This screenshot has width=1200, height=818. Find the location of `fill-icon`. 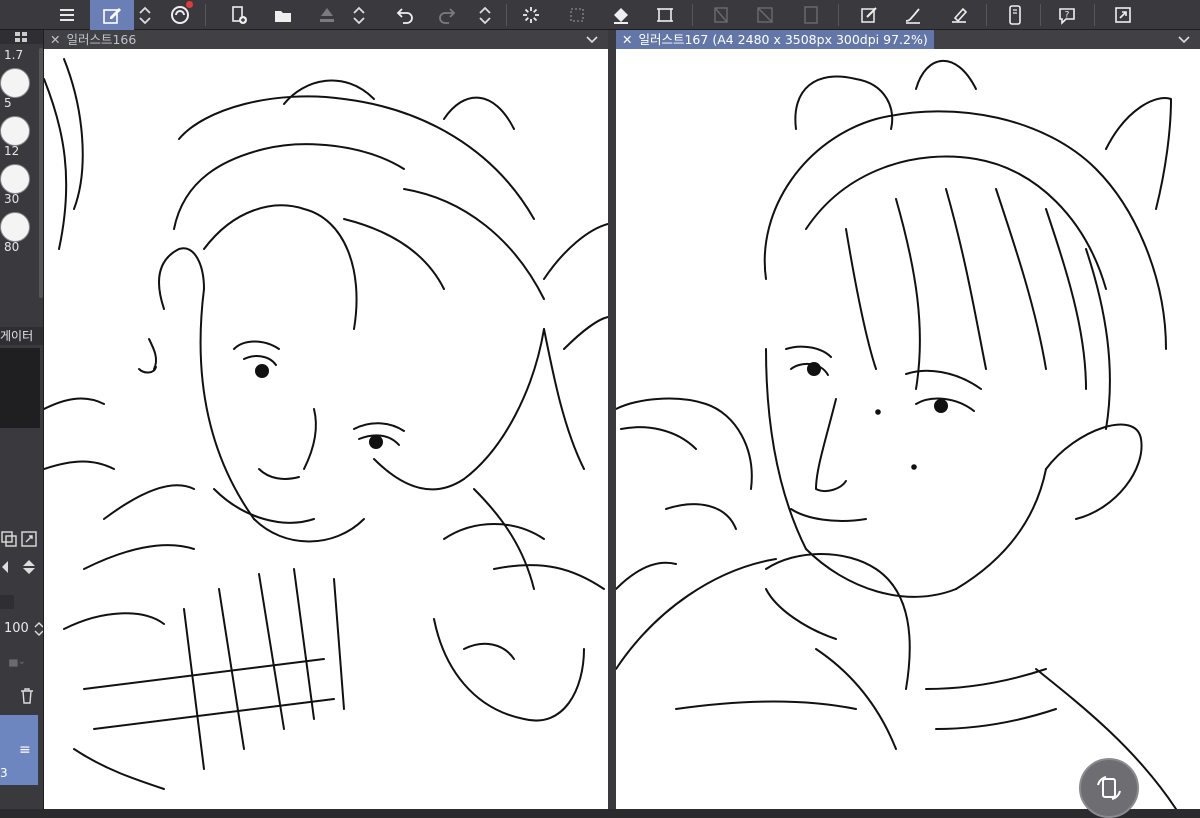

fill-icon is located at coordinates (621, 15).